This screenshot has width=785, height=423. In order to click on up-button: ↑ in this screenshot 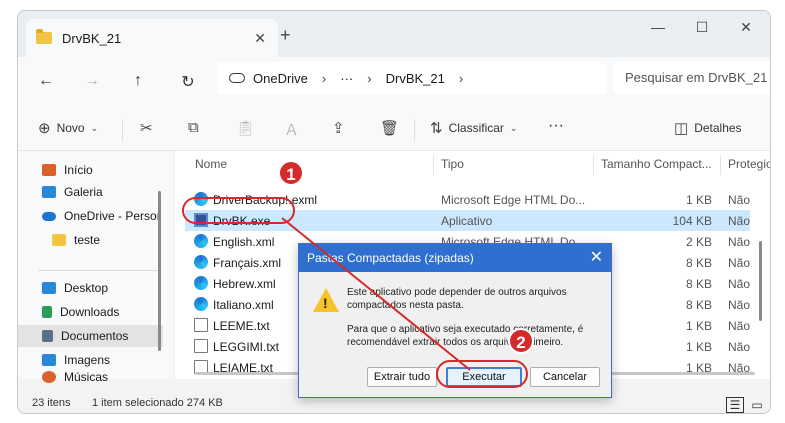, I will do `click(138, 81)`.